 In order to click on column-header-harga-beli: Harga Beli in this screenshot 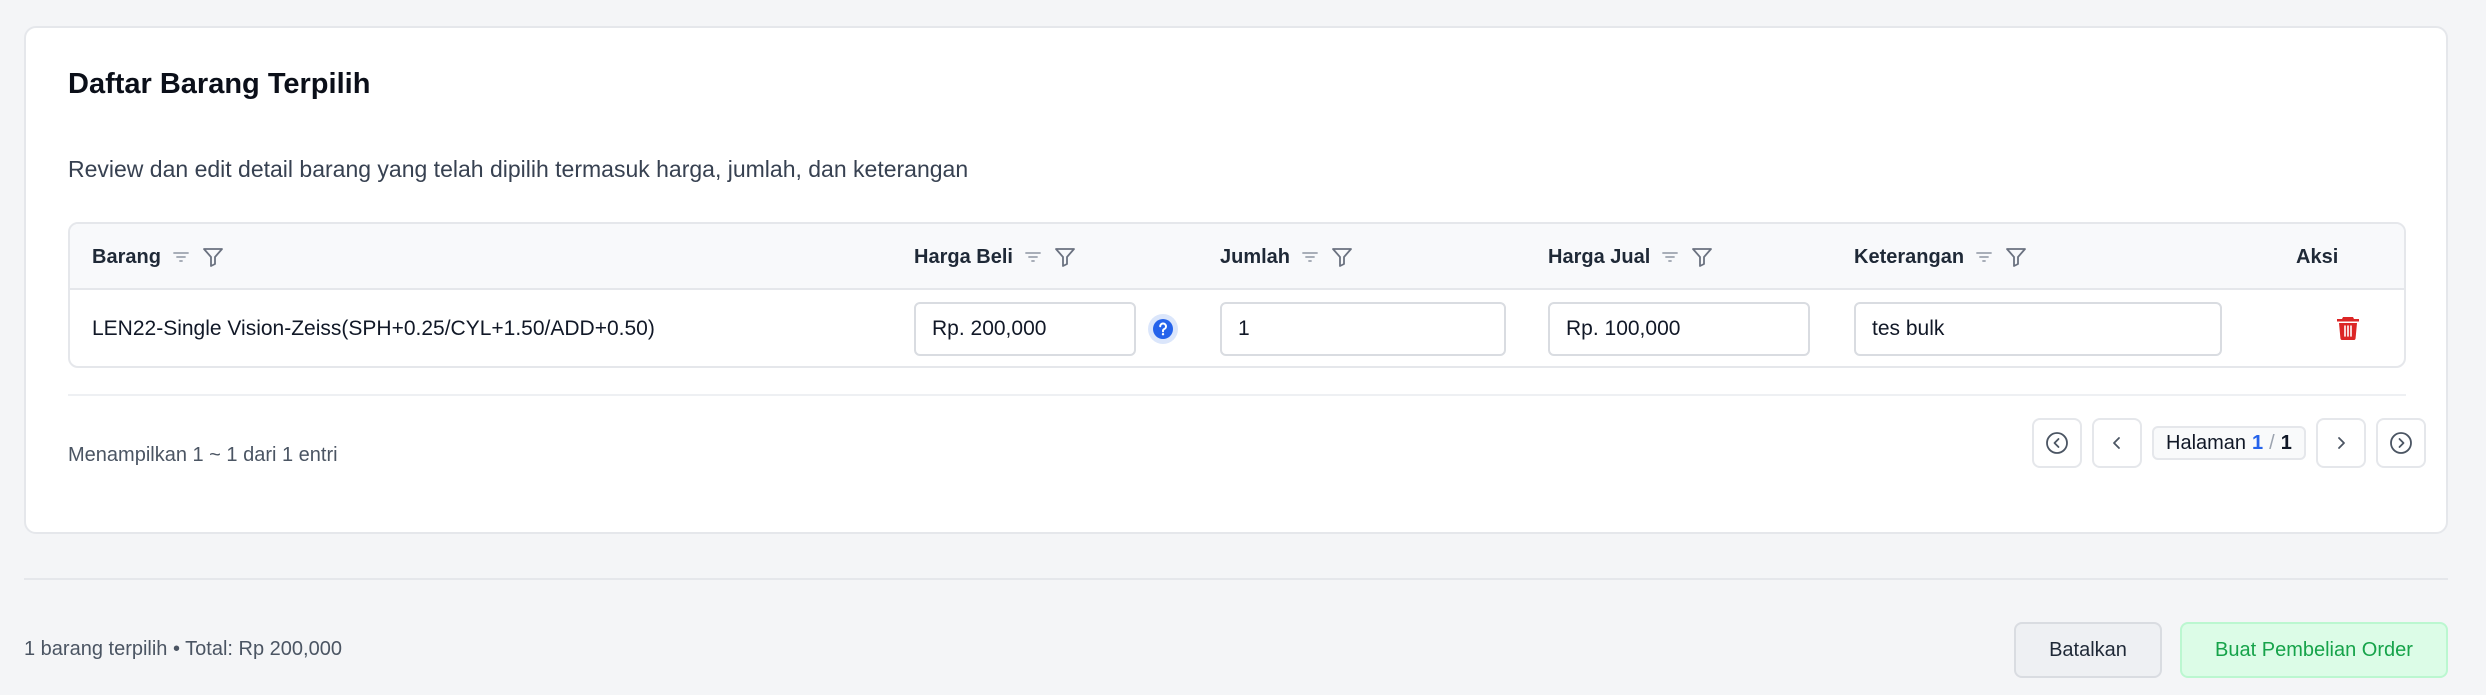, I will do `click(995, 257)`.